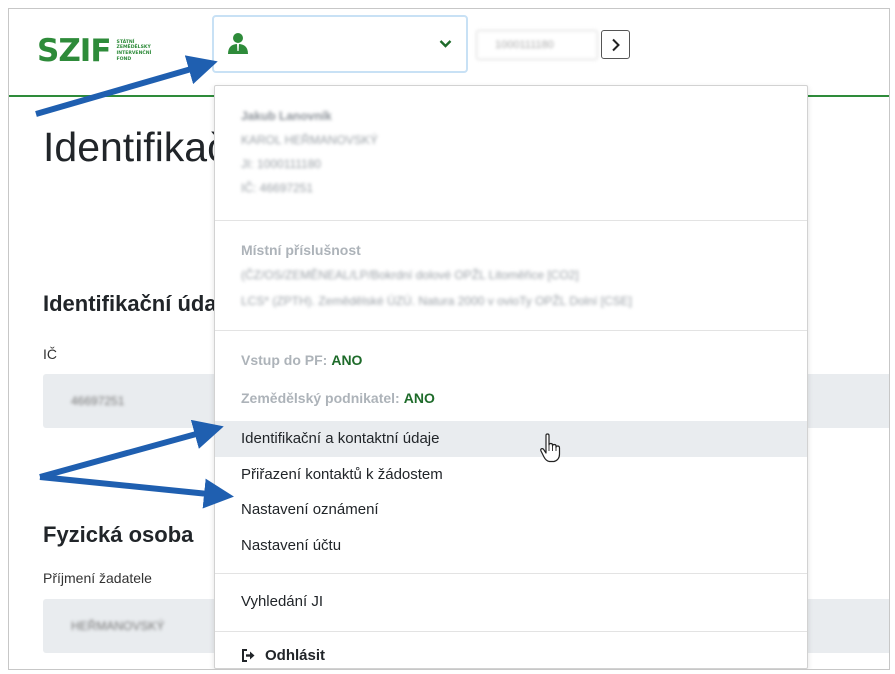 This screenshot has width=895, height=674. I want to click on arrow-to-identification, so click(131, 449).